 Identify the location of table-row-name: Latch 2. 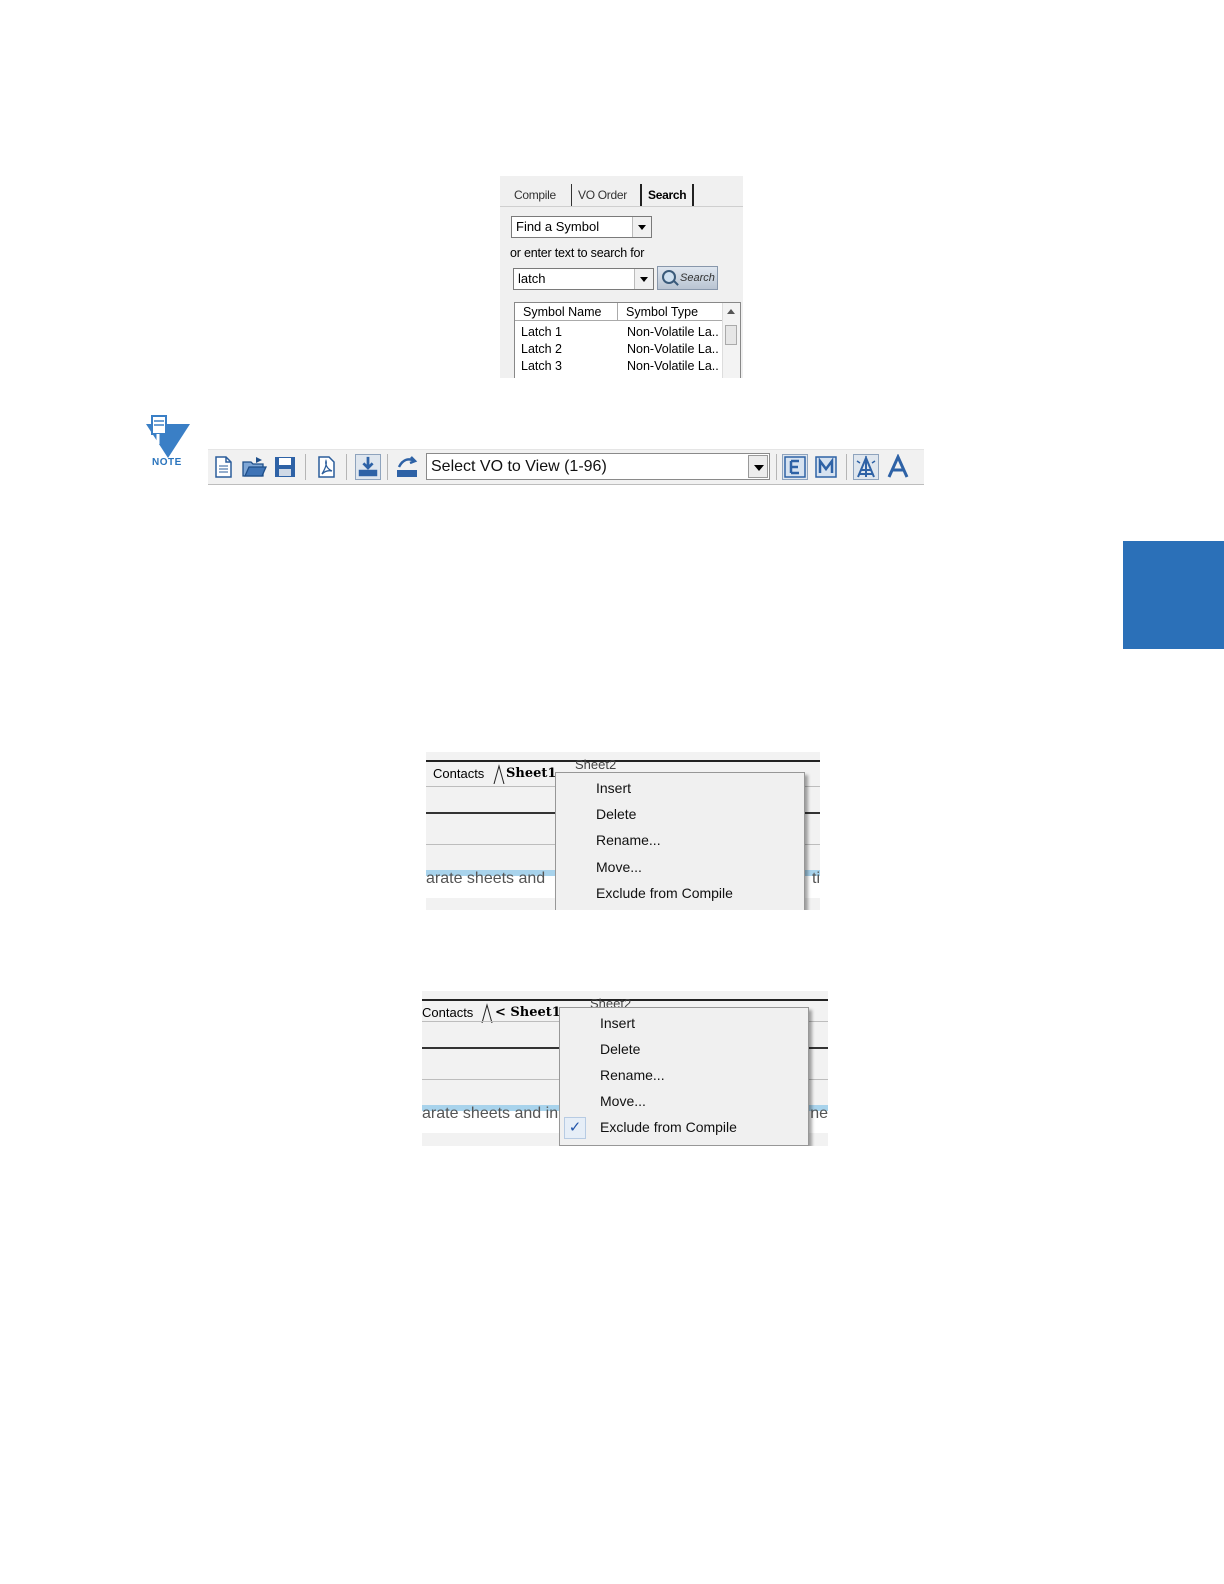
(568, 349).